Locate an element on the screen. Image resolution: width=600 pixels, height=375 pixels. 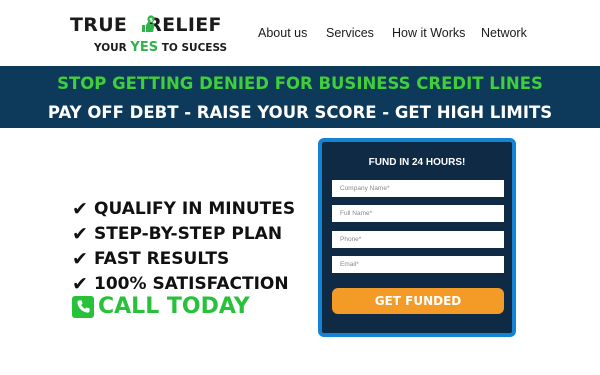
nav-network: Network is located at coordinates (504, 33).